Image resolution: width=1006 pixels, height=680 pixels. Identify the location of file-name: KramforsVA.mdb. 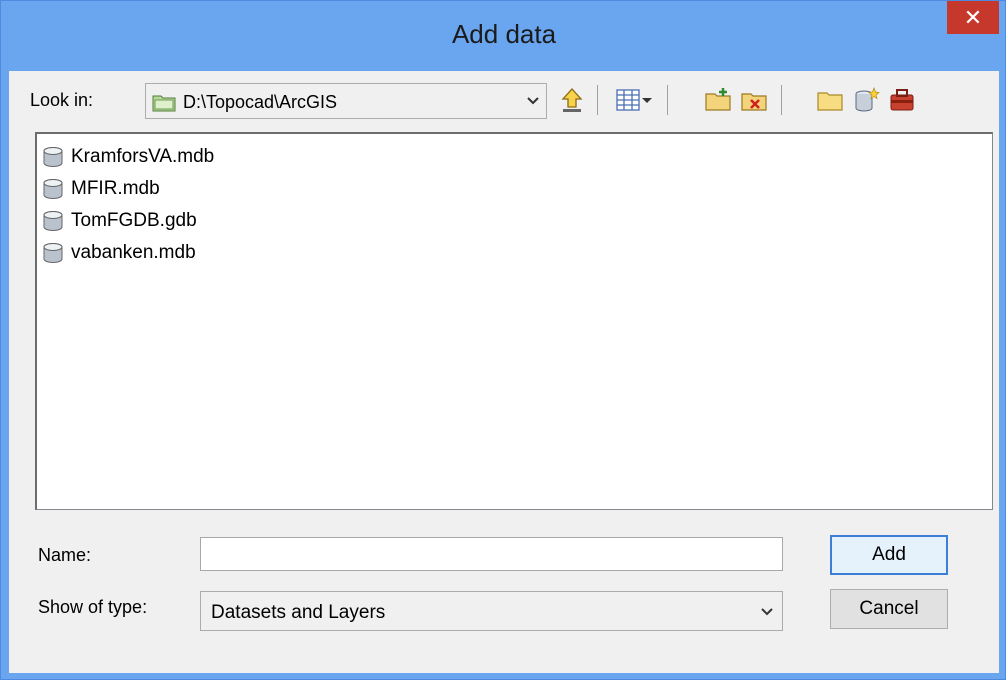
(143, 156).